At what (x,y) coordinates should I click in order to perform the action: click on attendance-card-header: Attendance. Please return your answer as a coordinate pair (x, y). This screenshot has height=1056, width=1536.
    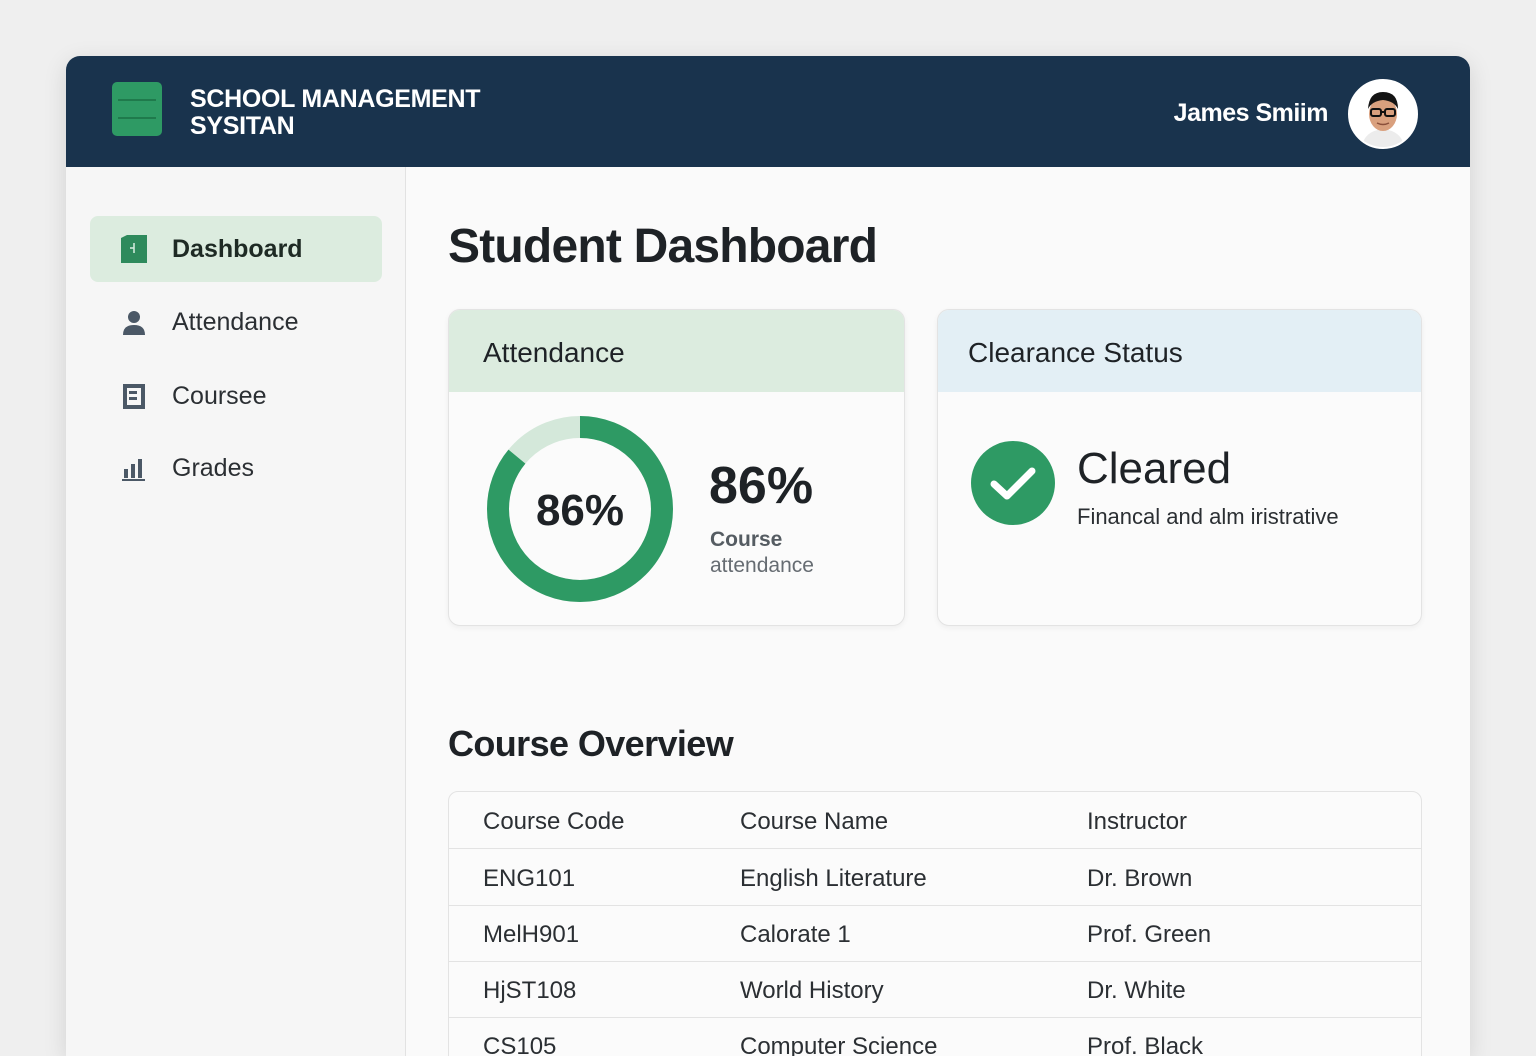
    Looking at the image, I should click on (676, 351).